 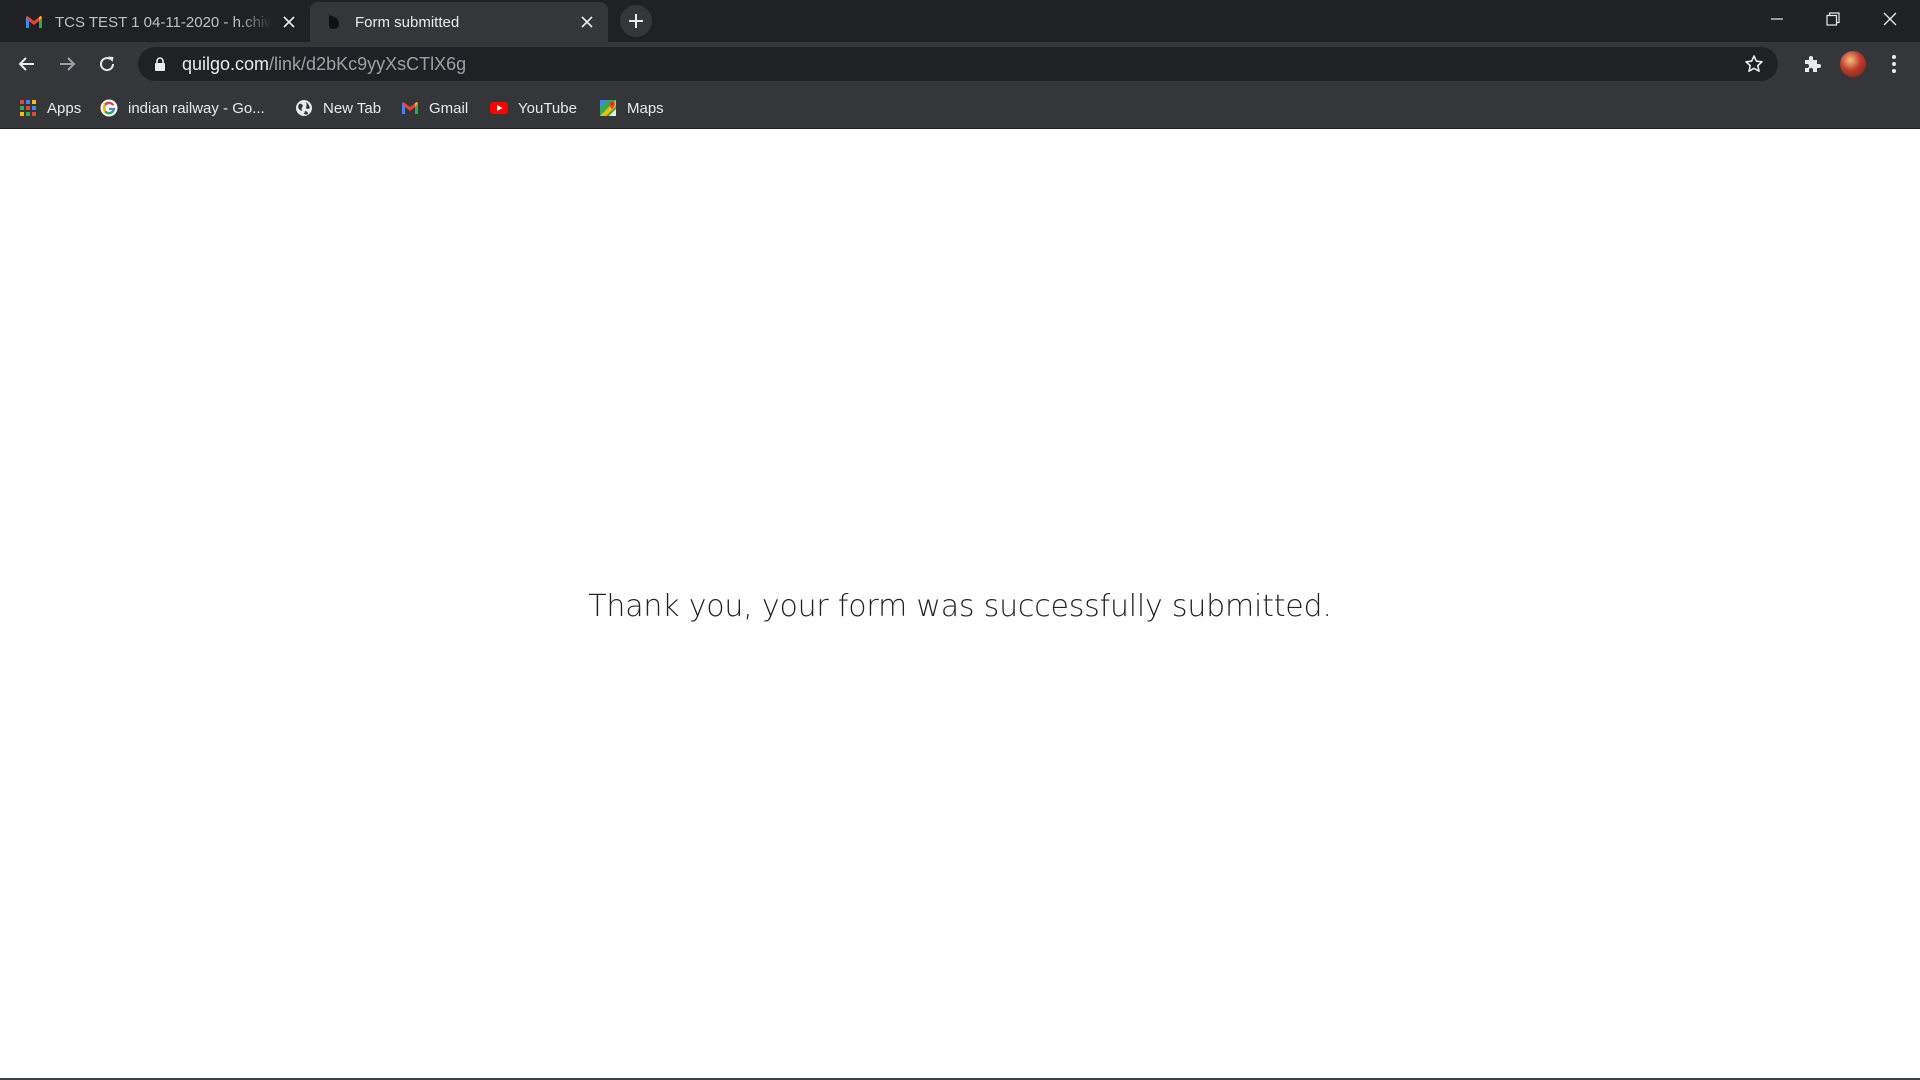 I want to click on lock-icon, so click(x=160, y=64).